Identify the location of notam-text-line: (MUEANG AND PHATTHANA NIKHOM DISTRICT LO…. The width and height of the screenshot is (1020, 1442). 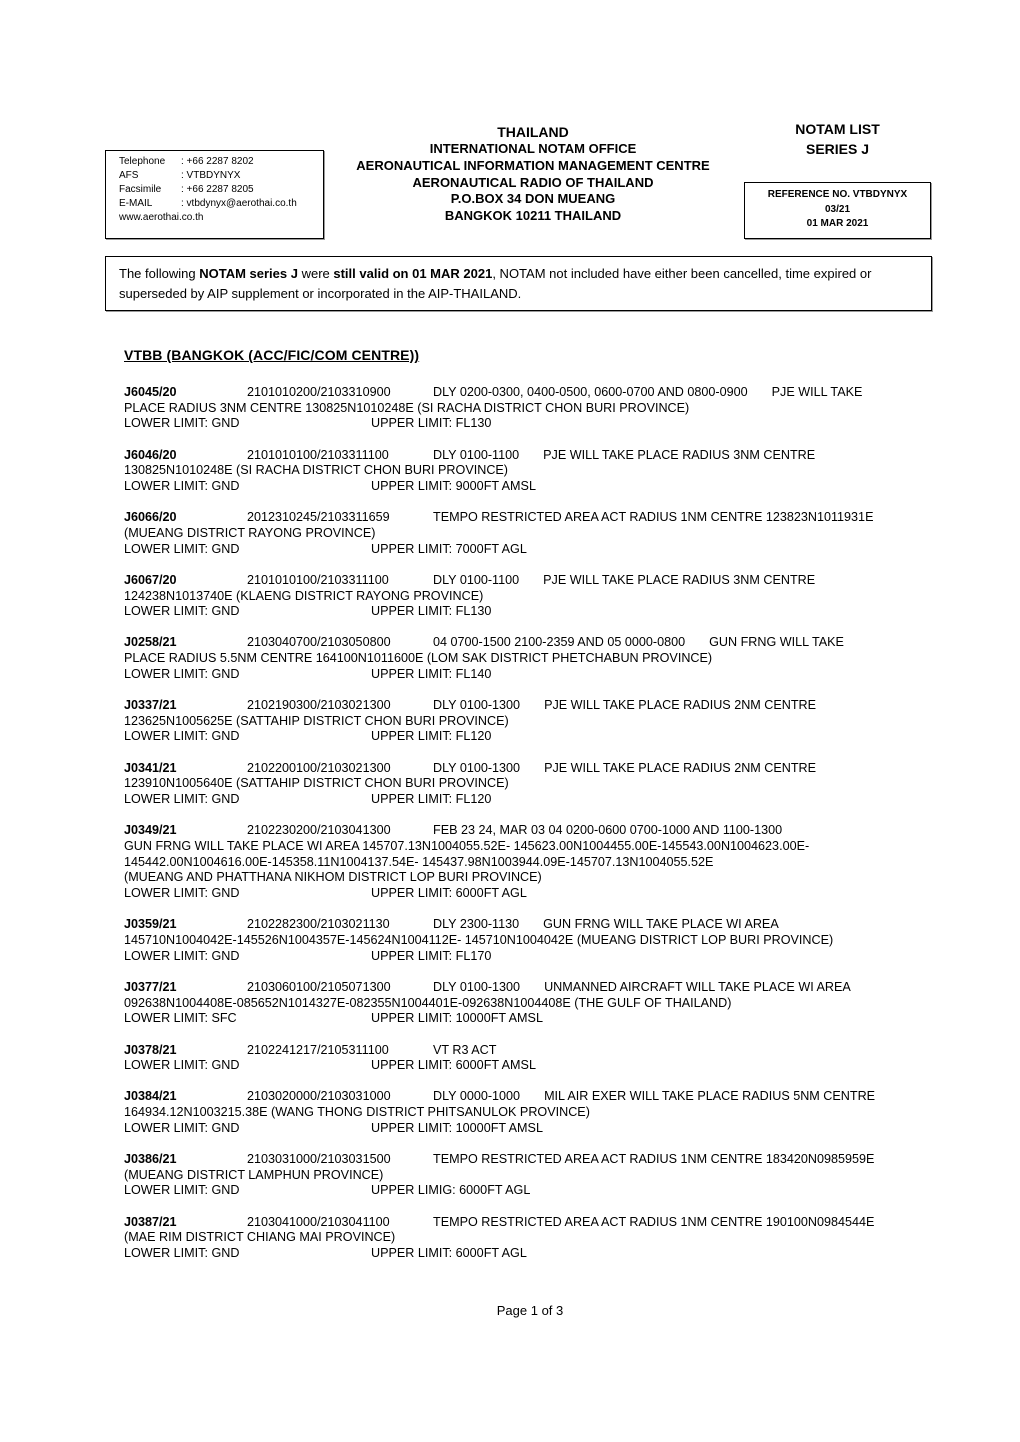
(333, 877).